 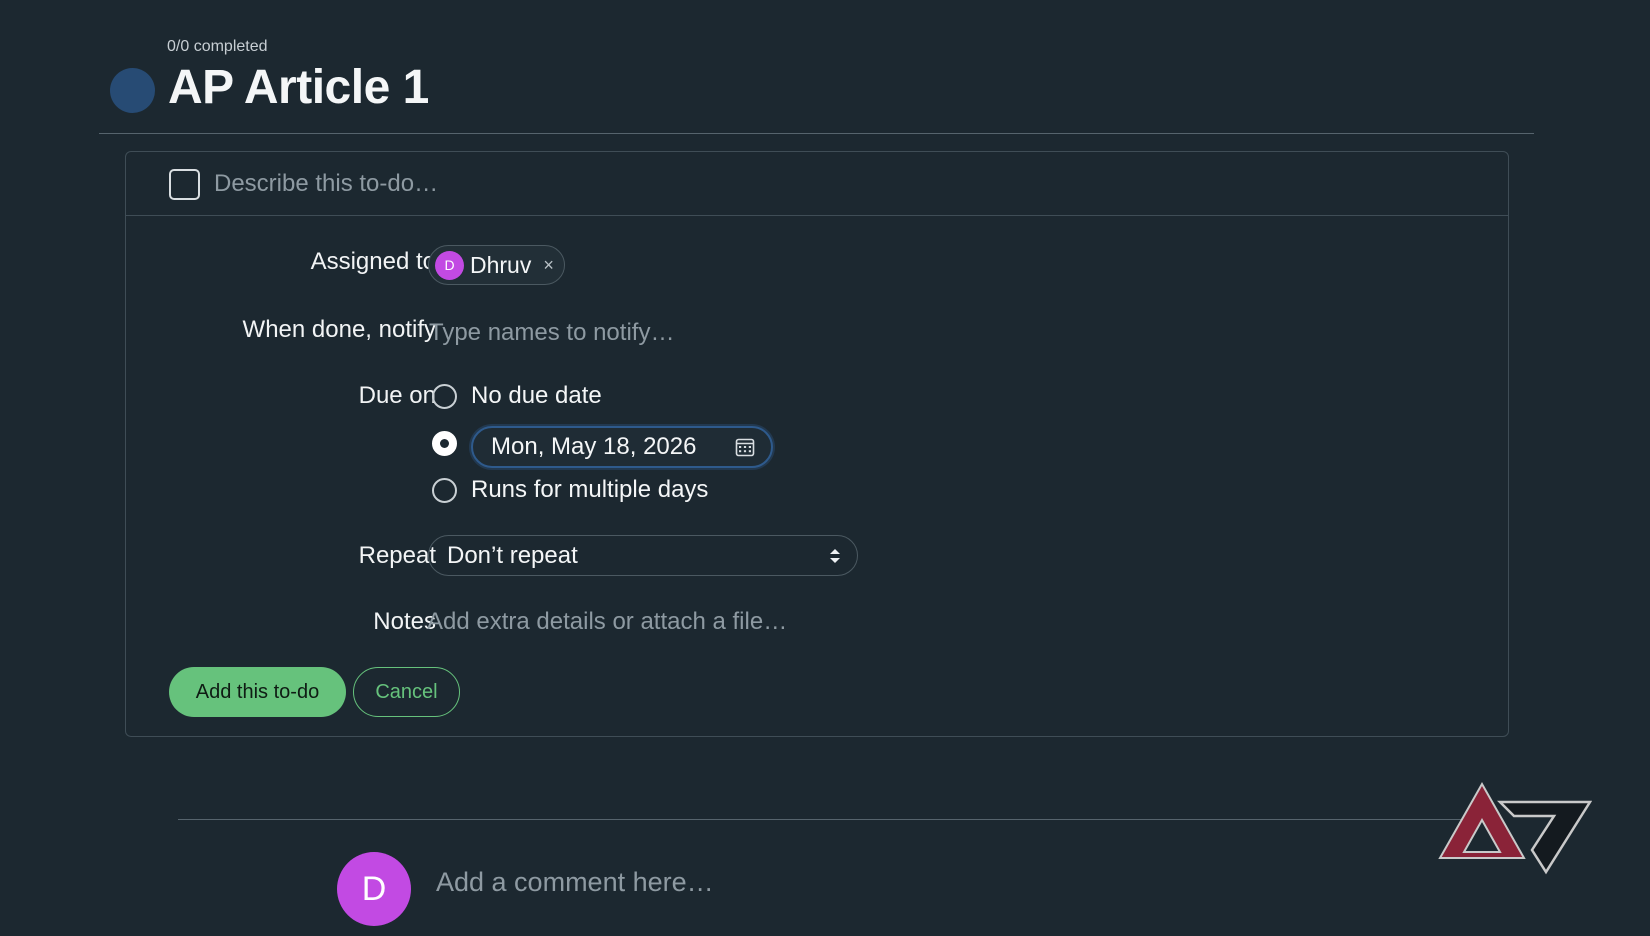 What do you see at coordinates (406, 692) in the screenshot?
I see `cancel-button: Cancel` at bounding box center [406, 692].